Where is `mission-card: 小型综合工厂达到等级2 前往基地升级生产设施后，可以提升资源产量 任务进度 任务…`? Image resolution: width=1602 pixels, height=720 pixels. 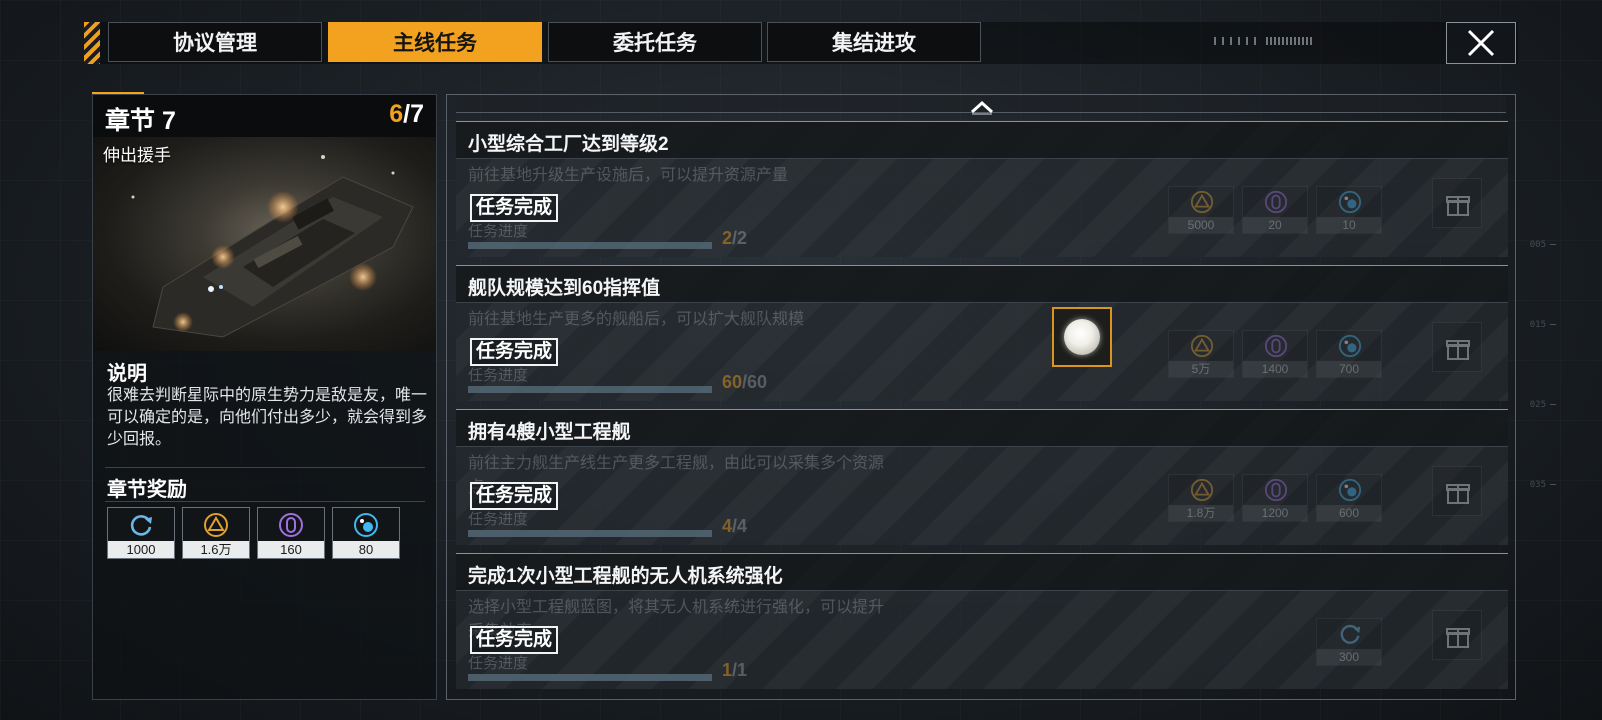 mission-card: 小型综合工厂达到等级2 前往基地升级生产设施后，可以提升资源产量 任务进度 任务… is located at coordinates (982, 189).